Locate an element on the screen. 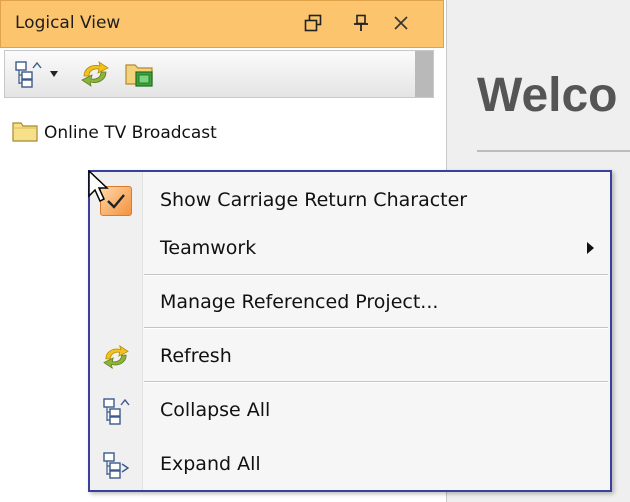  collapse-all-icon is located at coordinates (116, 411).